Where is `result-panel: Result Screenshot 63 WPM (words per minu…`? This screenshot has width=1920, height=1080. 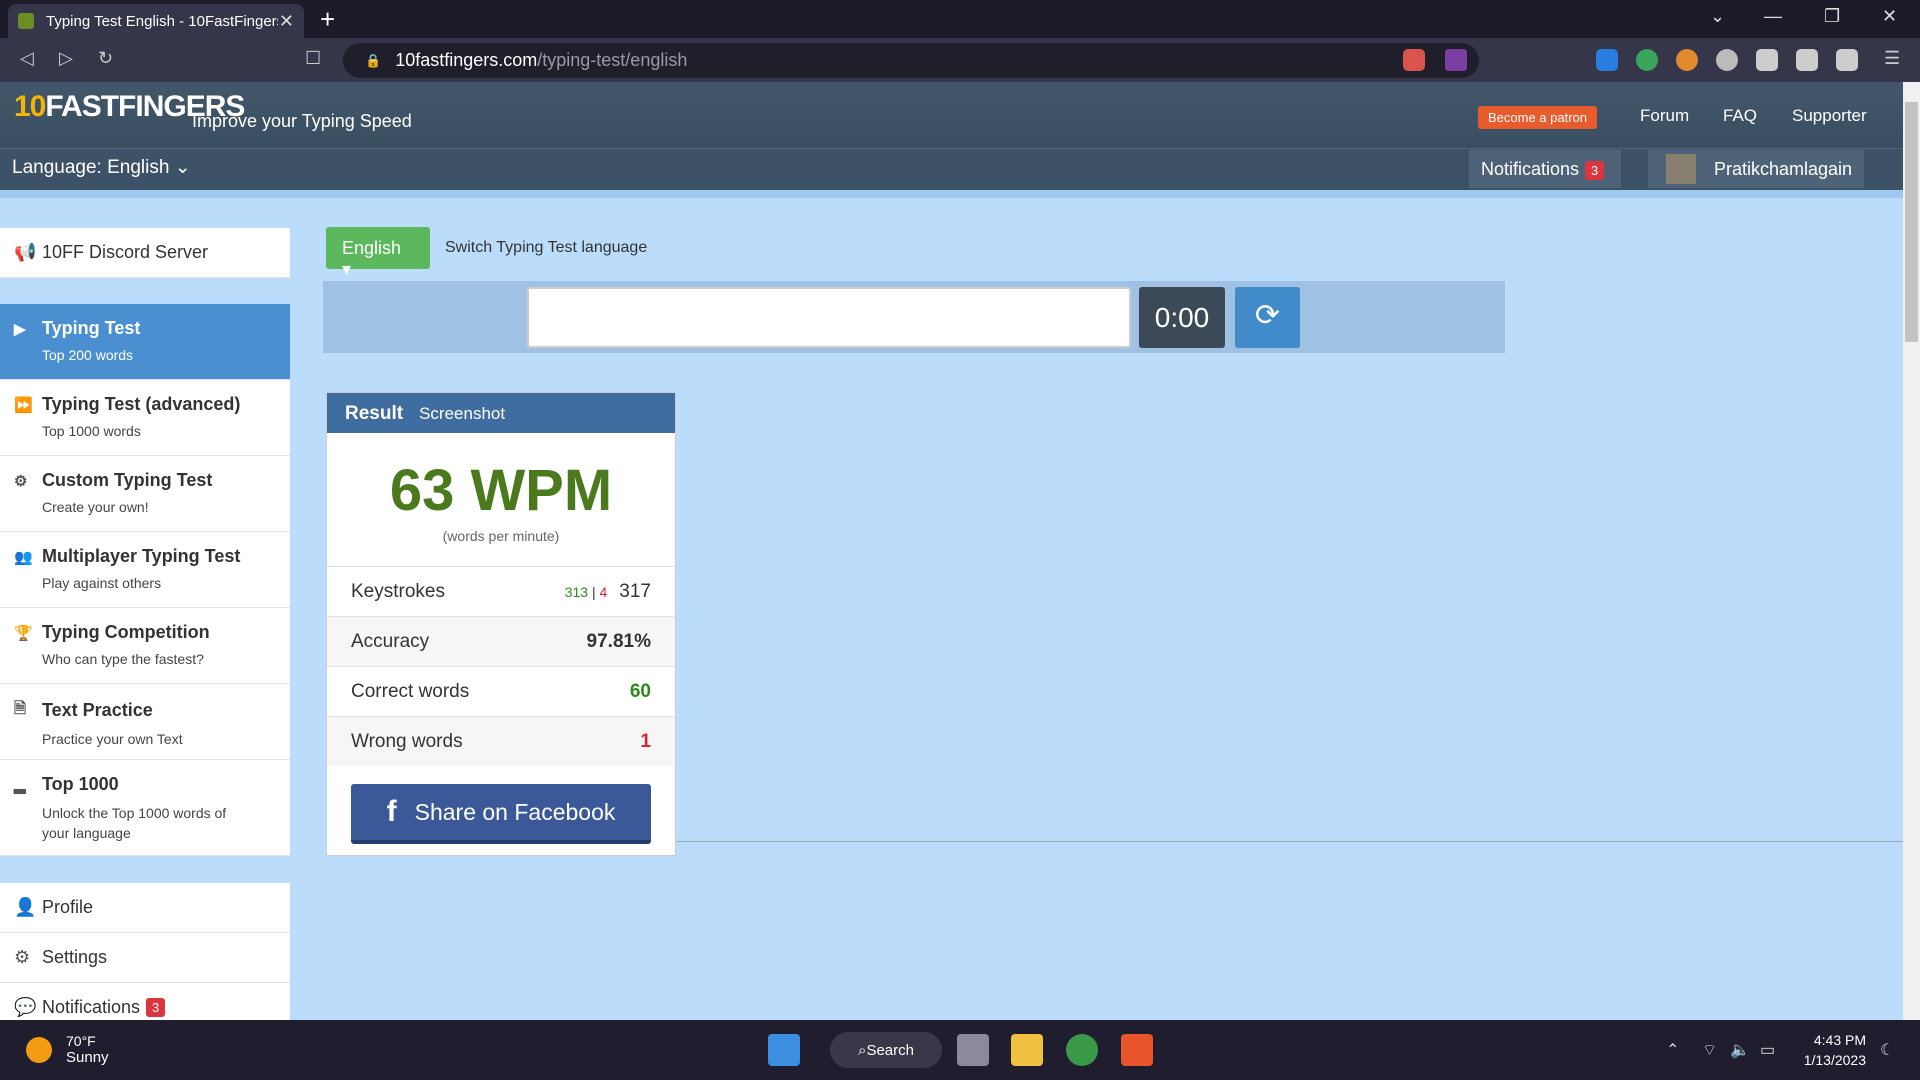 result-panel: Result Screenshot 63 WPM (words per minu… is located at coordinates (501, 624).